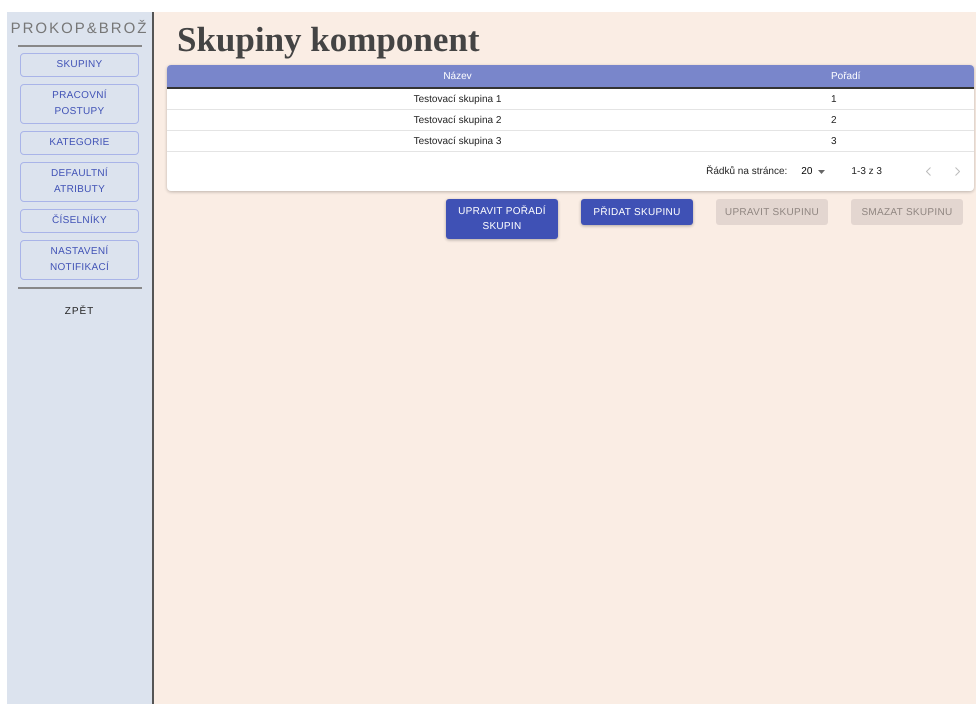  I want to click on table-cell-text: 2, so click(834, 120).